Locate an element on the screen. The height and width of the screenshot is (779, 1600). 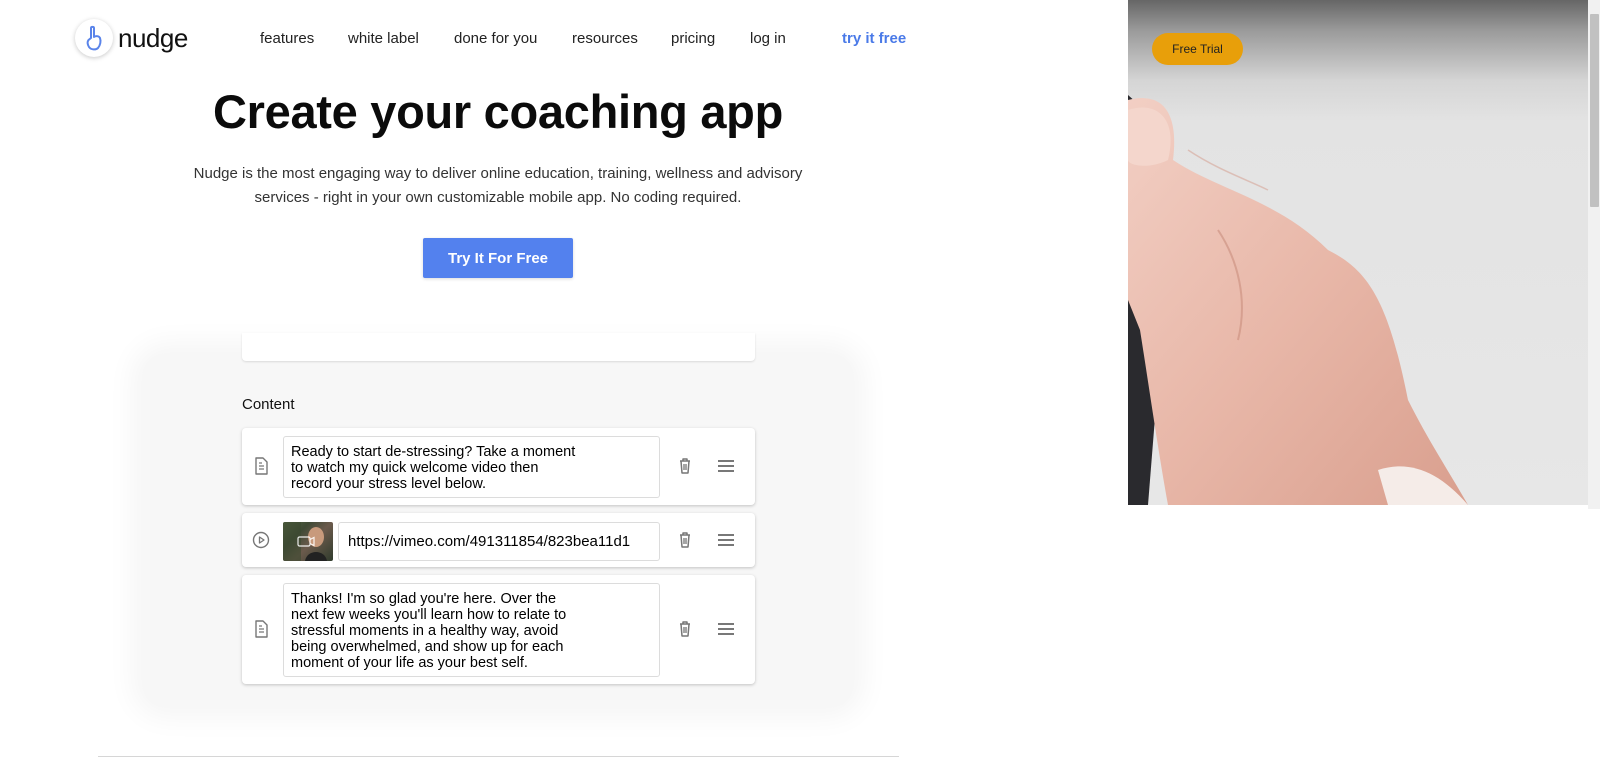
pointing-hand-icon is located at coordinates (94, 38).